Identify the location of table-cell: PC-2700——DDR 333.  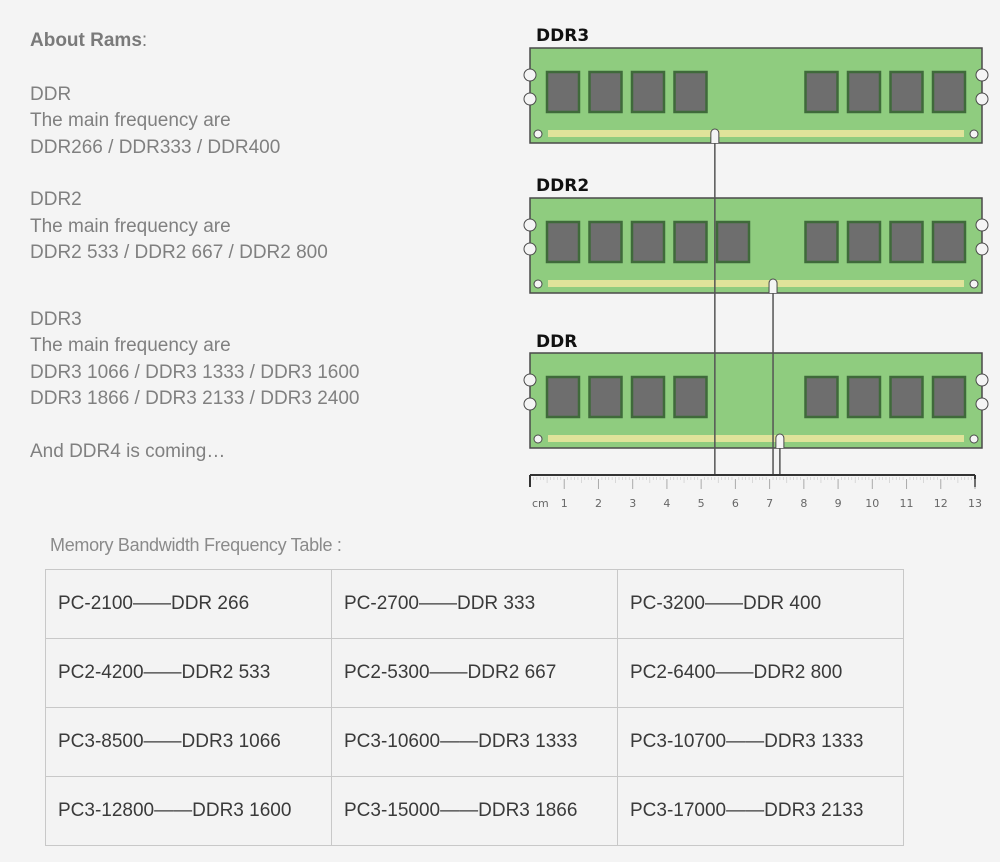
(474, 604).